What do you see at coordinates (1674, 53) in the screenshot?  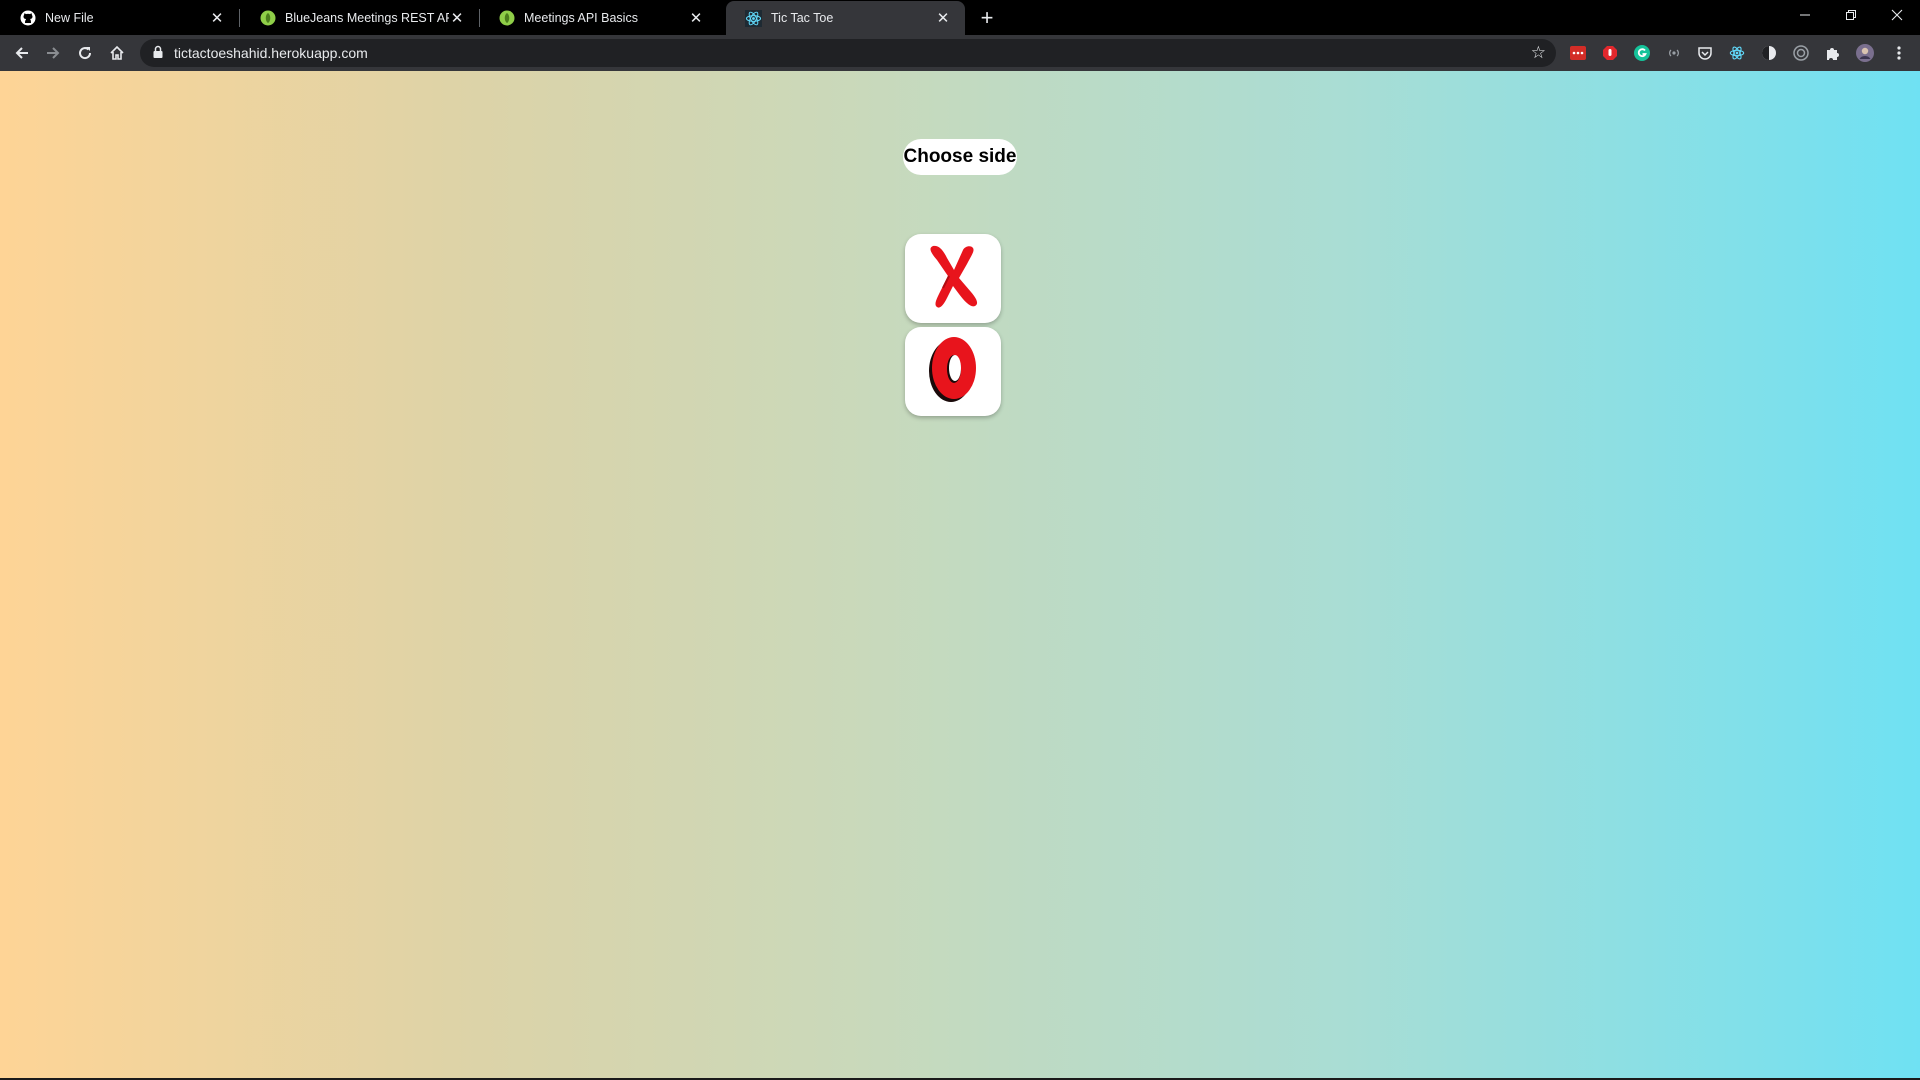 I see `broadcast-extension-icon` at bounding box center [1674, 53].